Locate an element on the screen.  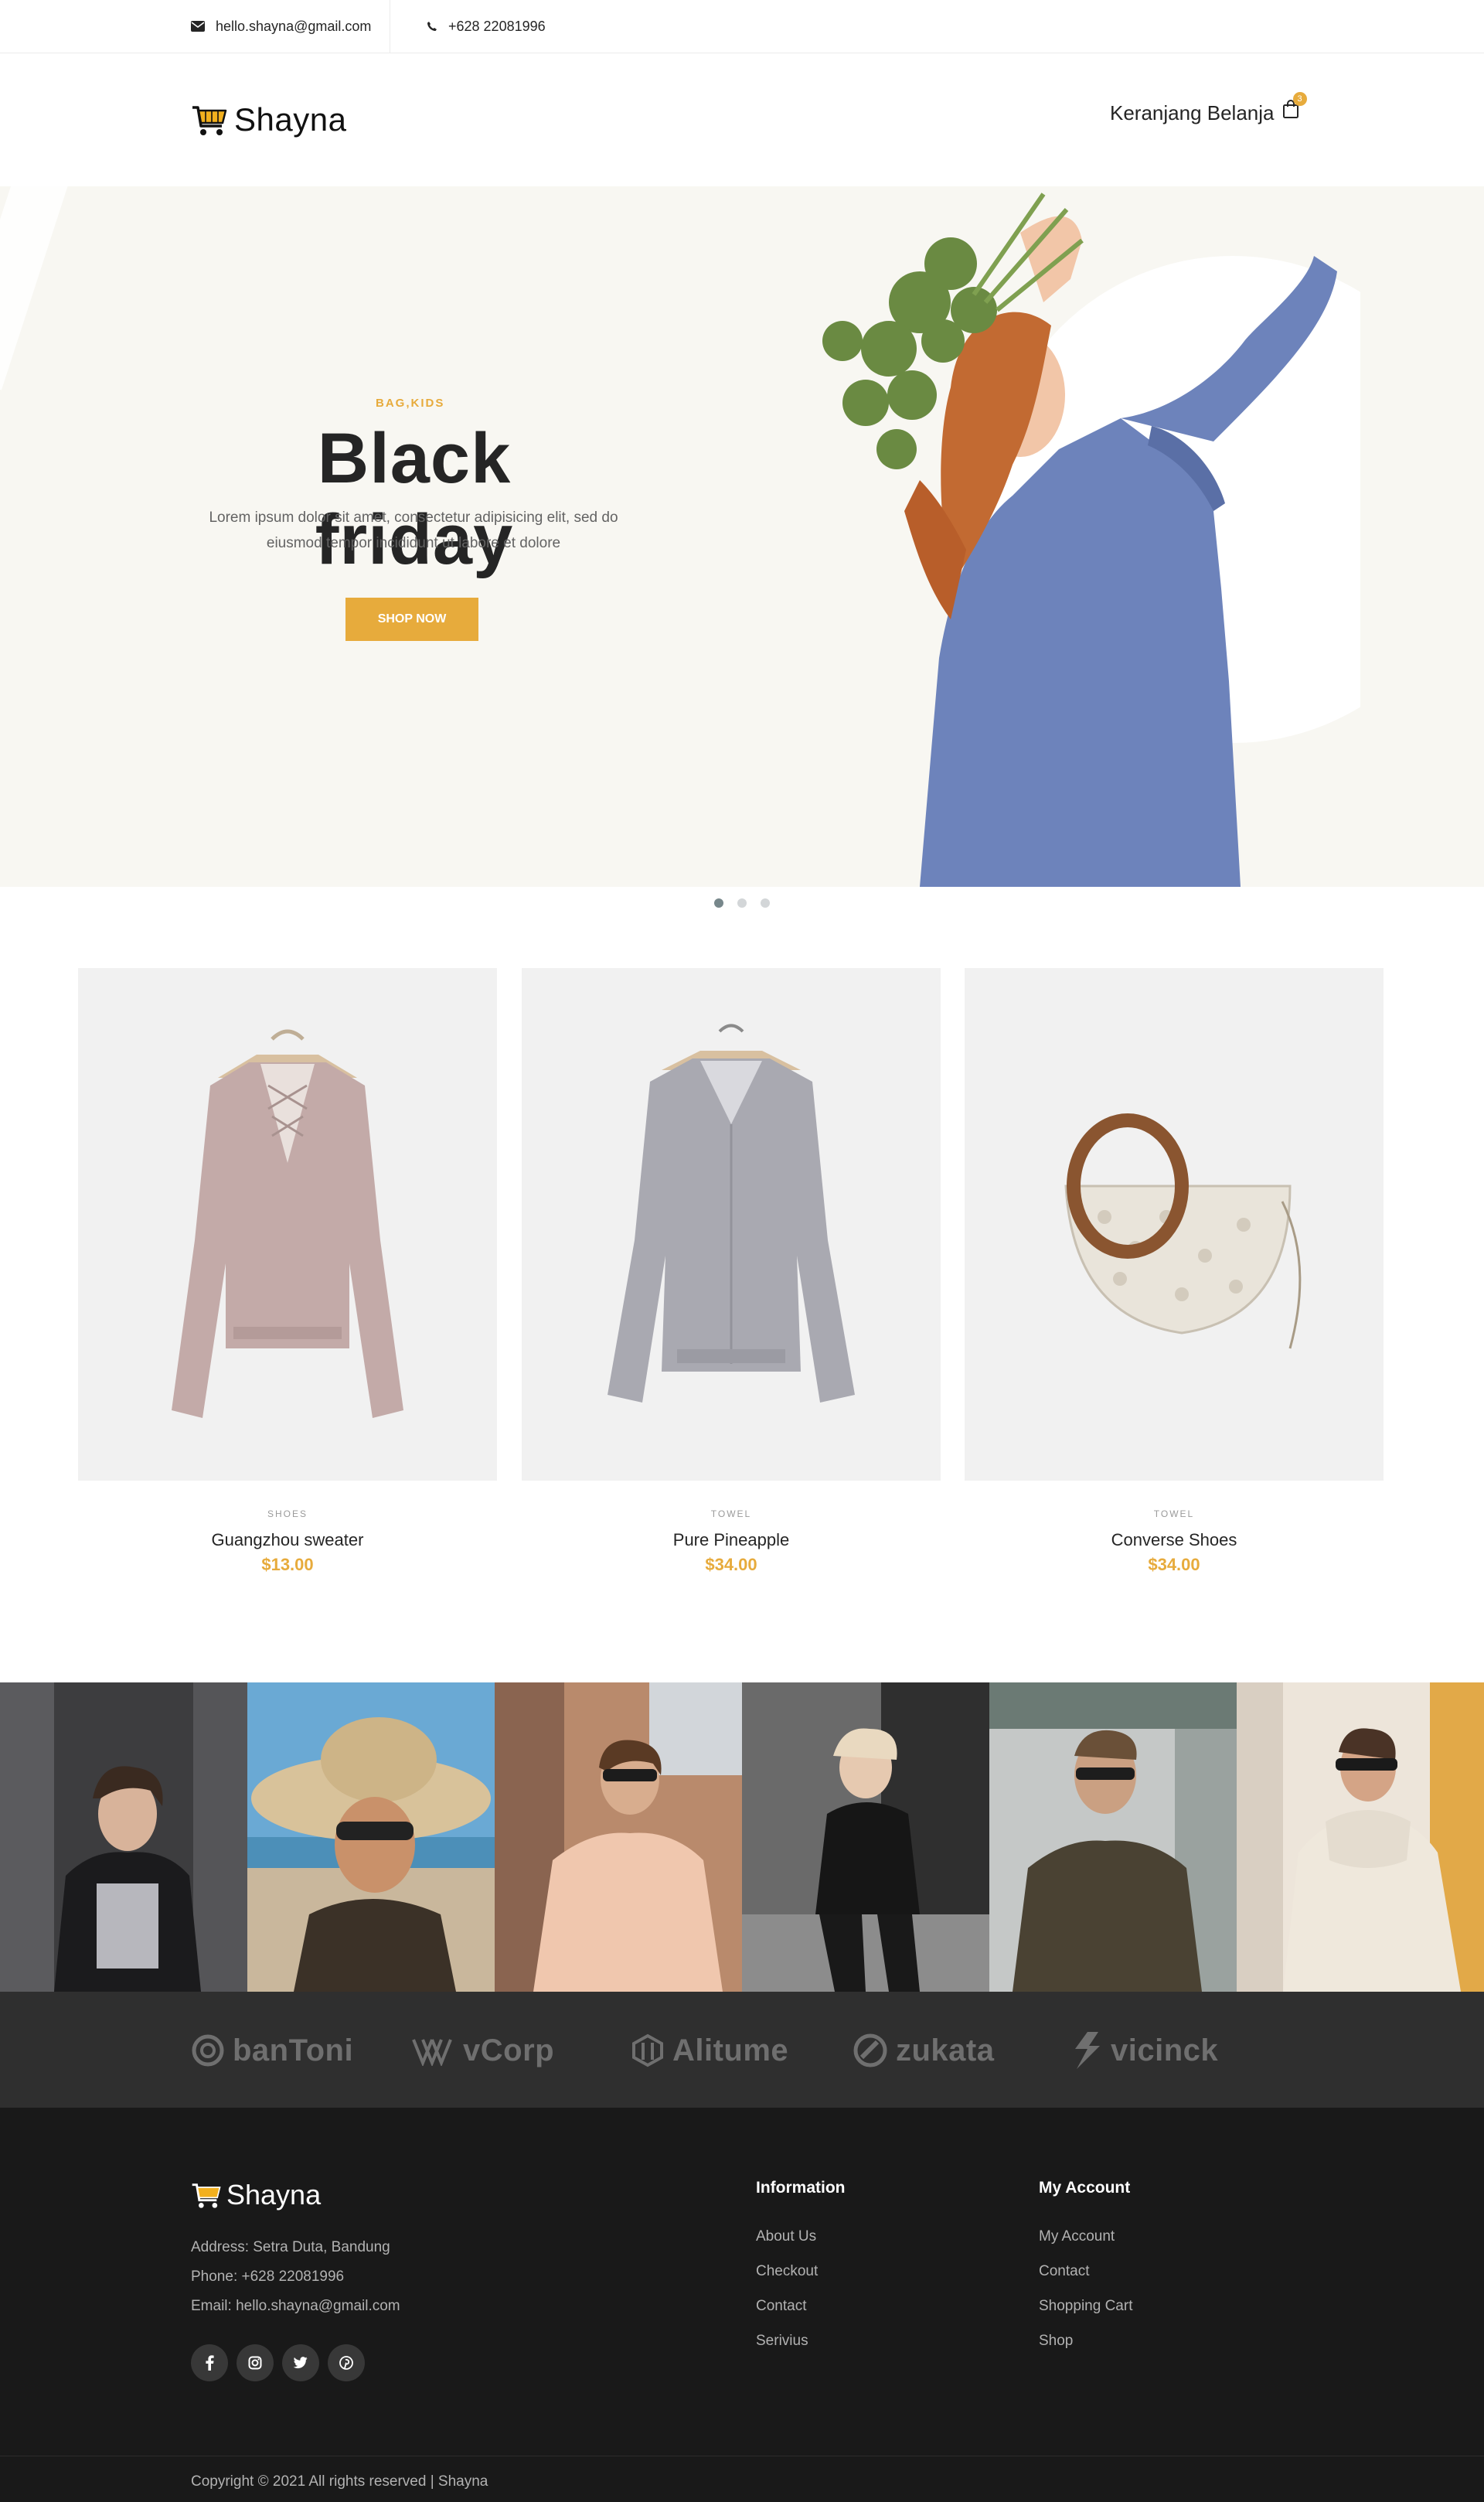
logo: Shayna is located at coordinates (268, 119).